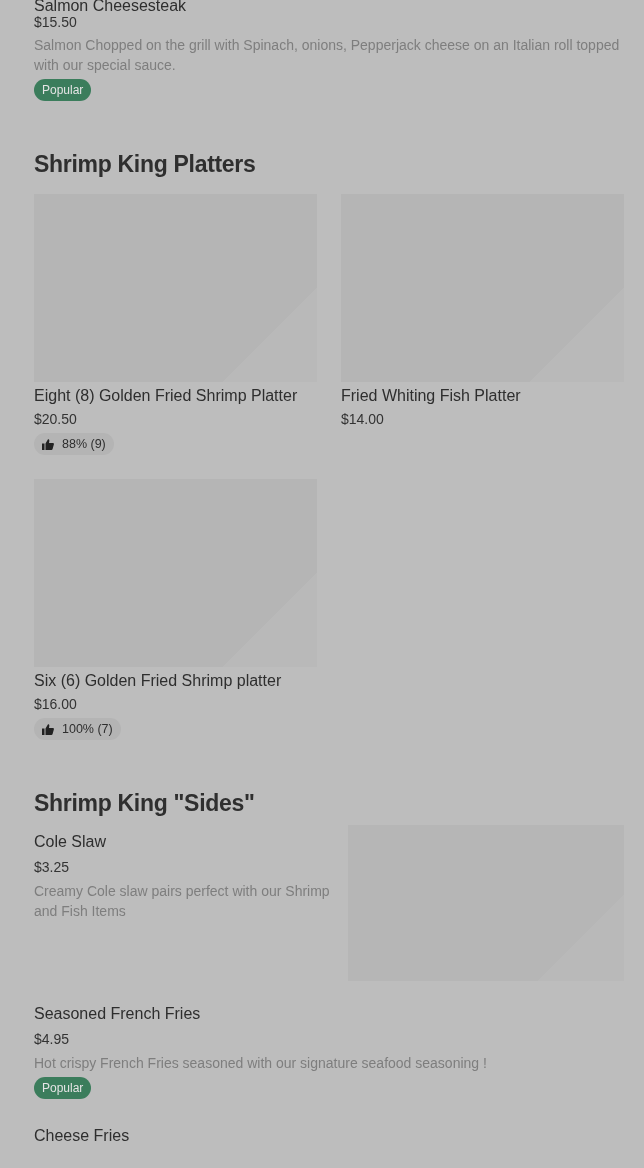 This screenshot has height=1168, width=644. What do you see at coordinates (52, 1039) in the screenshot?
I see `item-price: $4.95` at bounding box center [52, 1039].